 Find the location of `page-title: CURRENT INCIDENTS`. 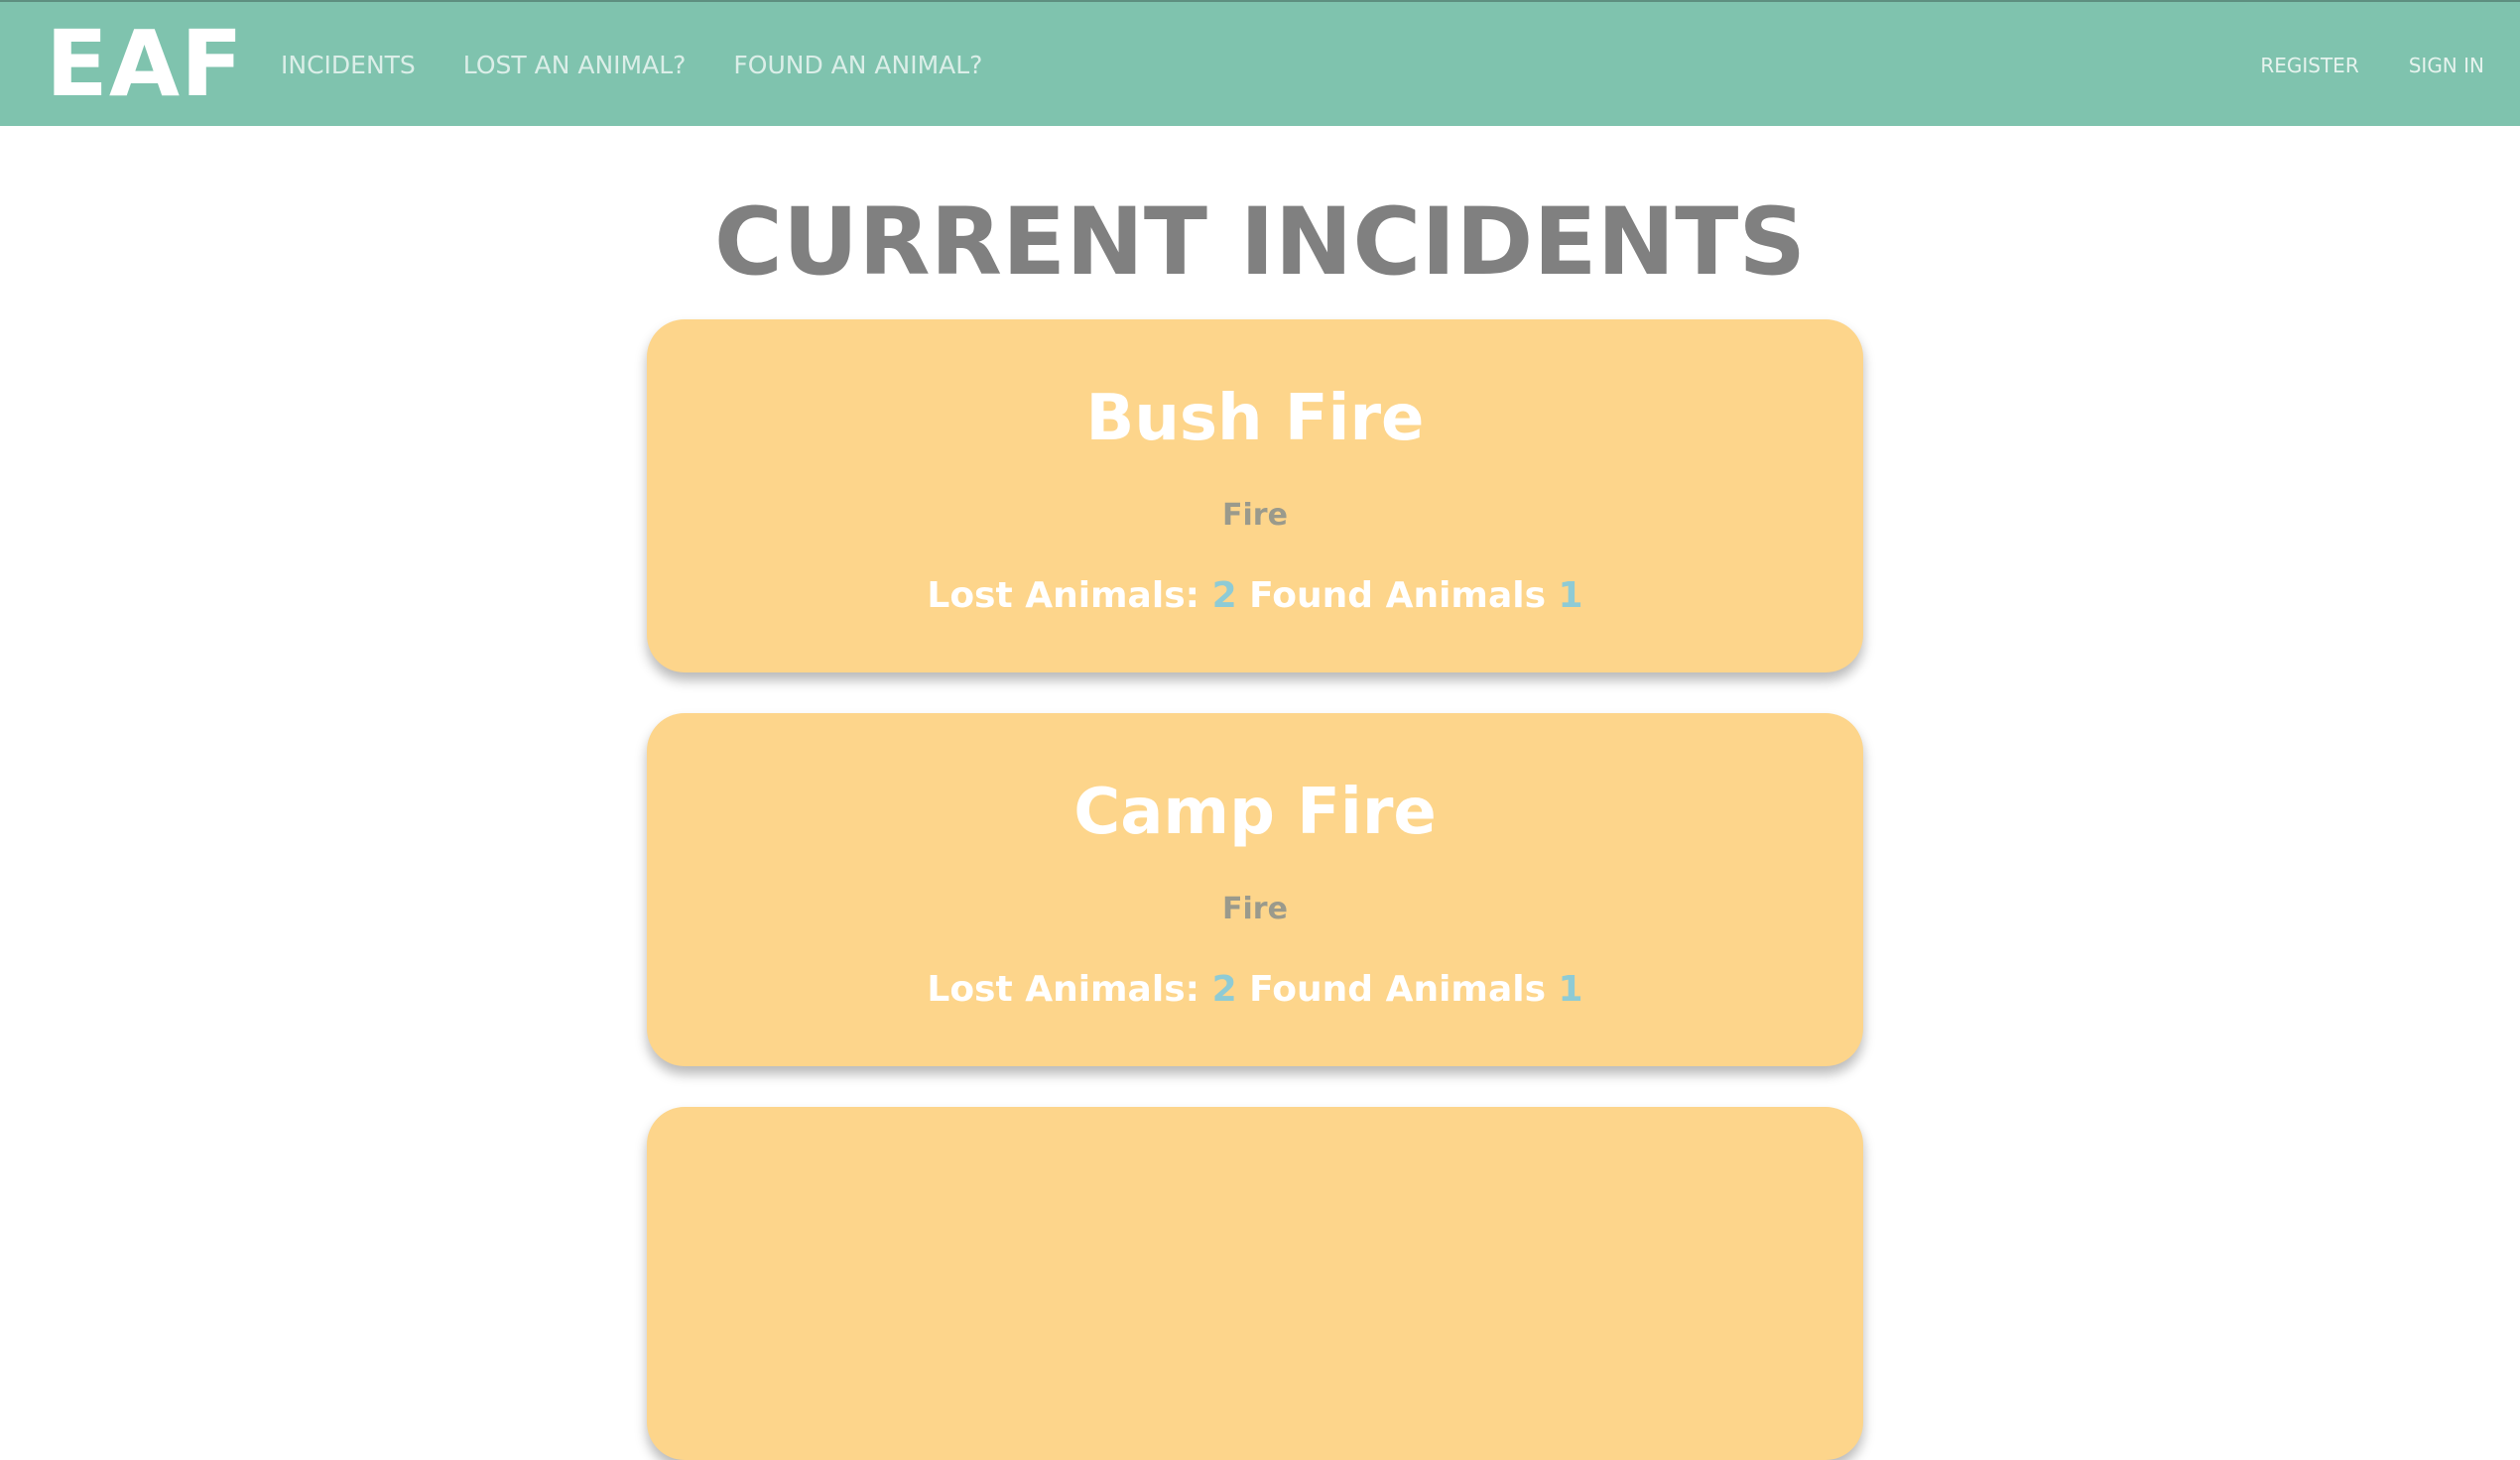

page-title: CURRENT INCIDENTS is located at coordinates (1260, 243).